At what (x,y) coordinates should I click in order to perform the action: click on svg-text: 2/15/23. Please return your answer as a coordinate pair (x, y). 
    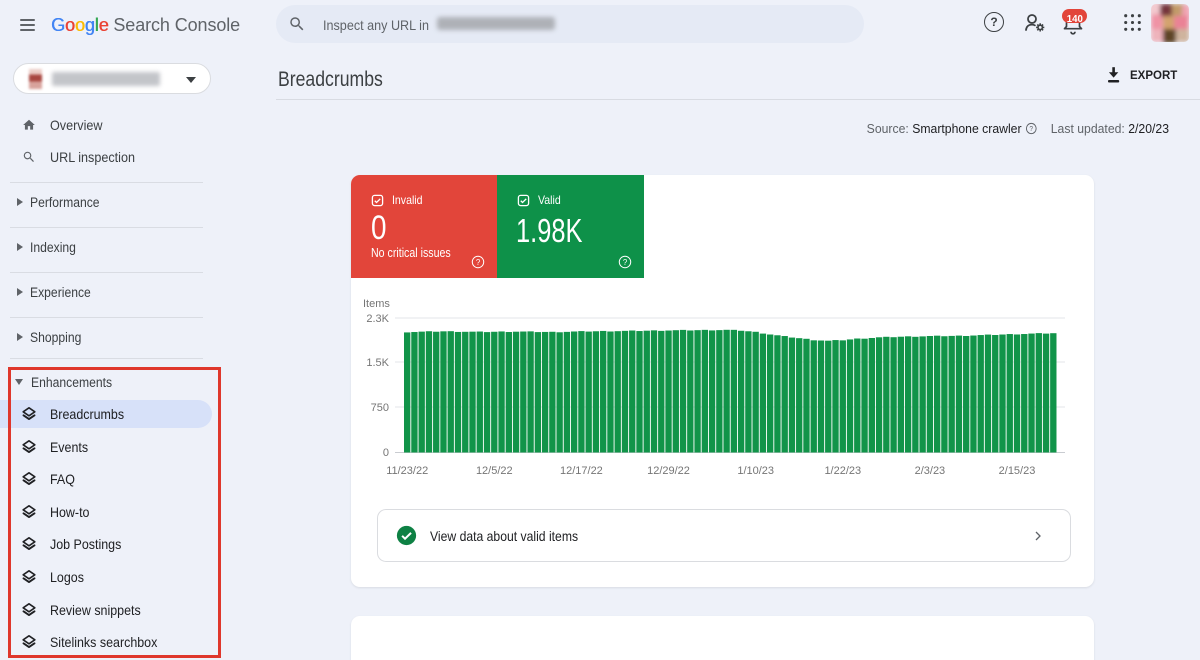
    Looking at the image, I should click on (1017, 471).